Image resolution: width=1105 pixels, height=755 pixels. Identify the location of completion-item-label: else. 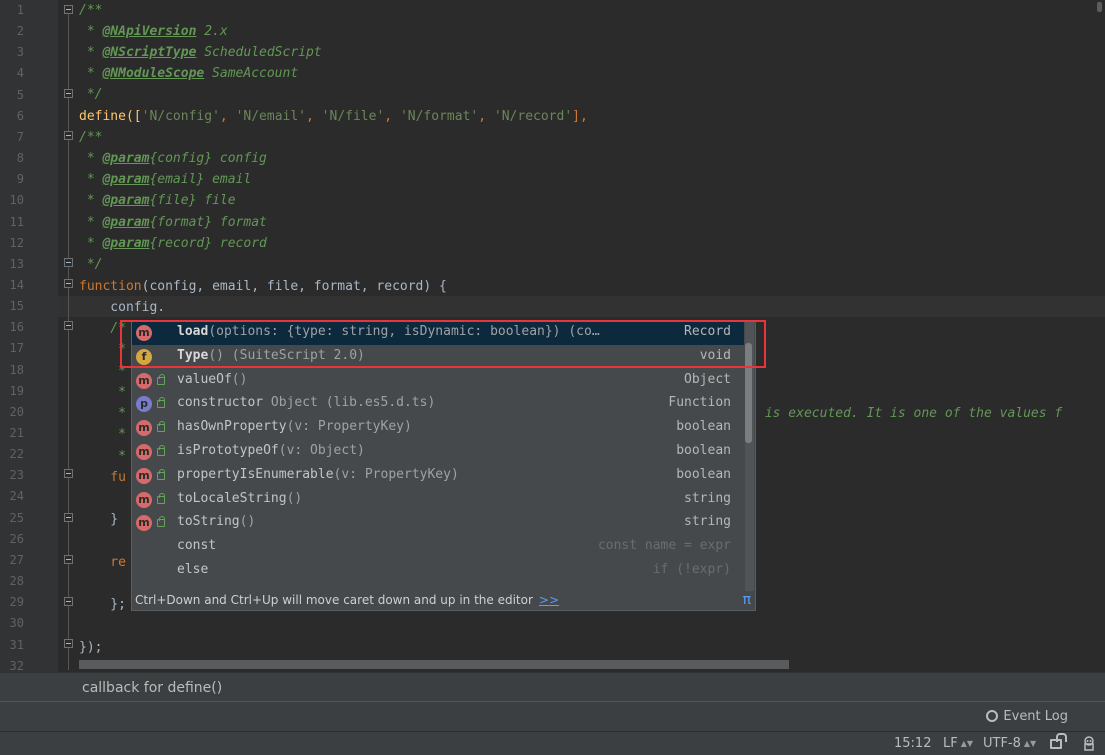
(193, 569).